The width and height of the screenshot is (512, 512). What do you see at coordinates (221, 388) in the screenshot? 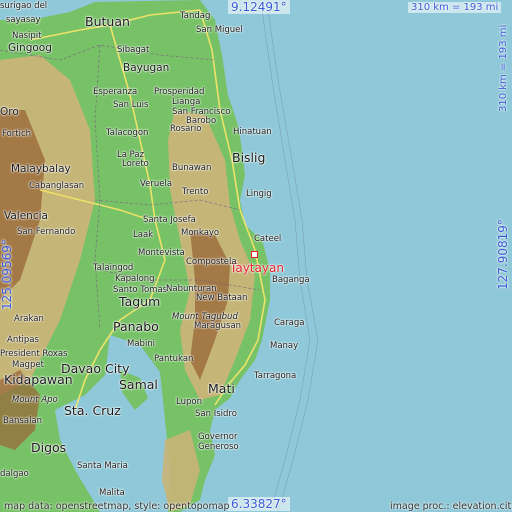
I see `place-label: Mati` at bounding box center [221, 388].